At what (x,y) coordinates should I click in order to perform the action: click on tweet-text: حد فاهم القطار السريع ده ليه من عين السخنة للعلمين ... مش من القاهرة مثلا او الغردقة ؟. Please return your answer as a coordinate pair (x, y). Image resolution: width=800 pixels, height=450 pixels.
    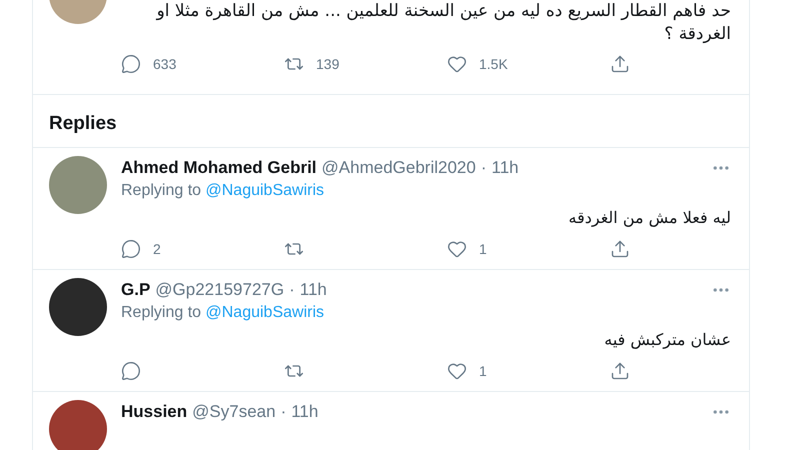
    Looking at the image, I should click on (442, 23).